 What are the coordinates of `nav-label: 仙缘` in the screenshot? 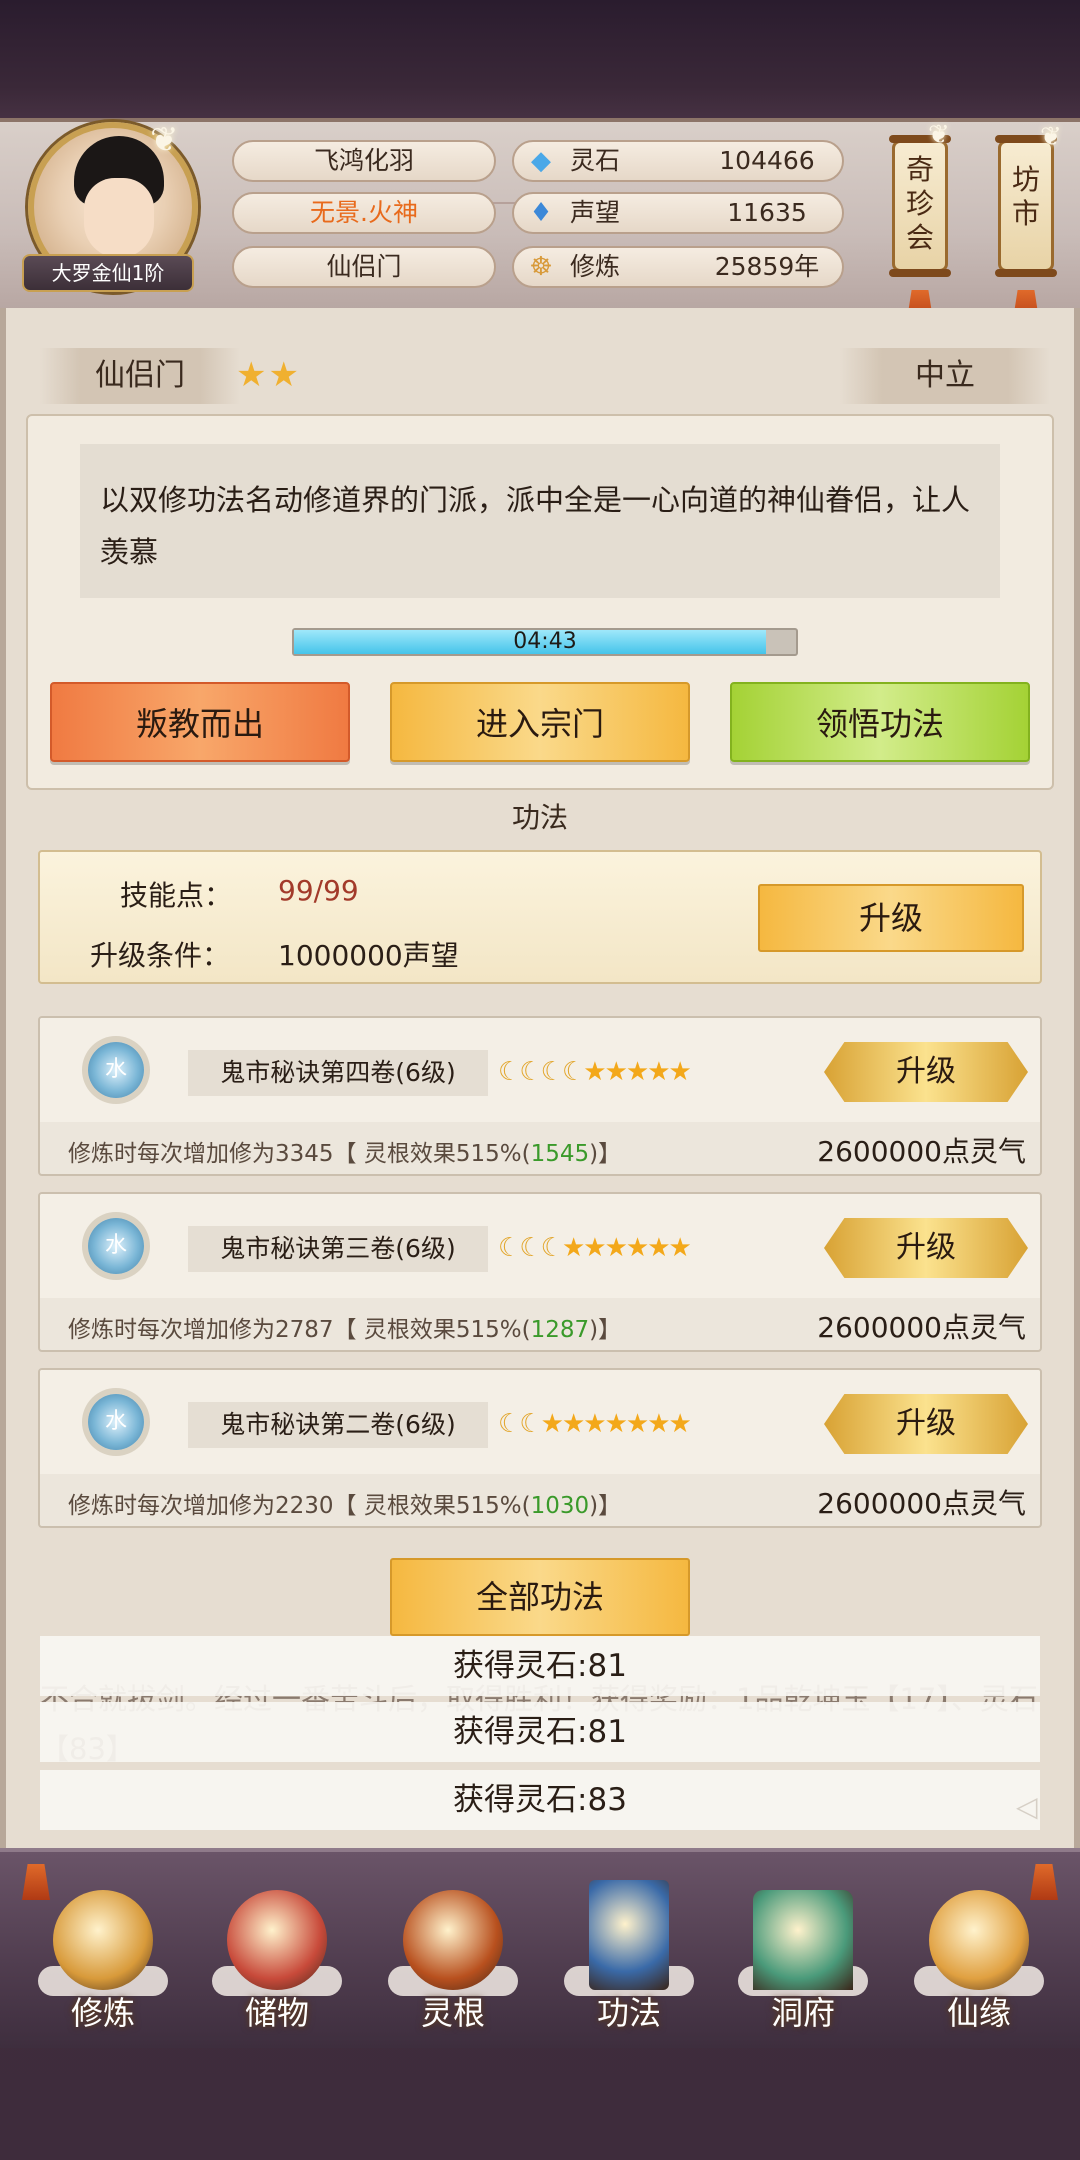 It's located at (978, 2013).